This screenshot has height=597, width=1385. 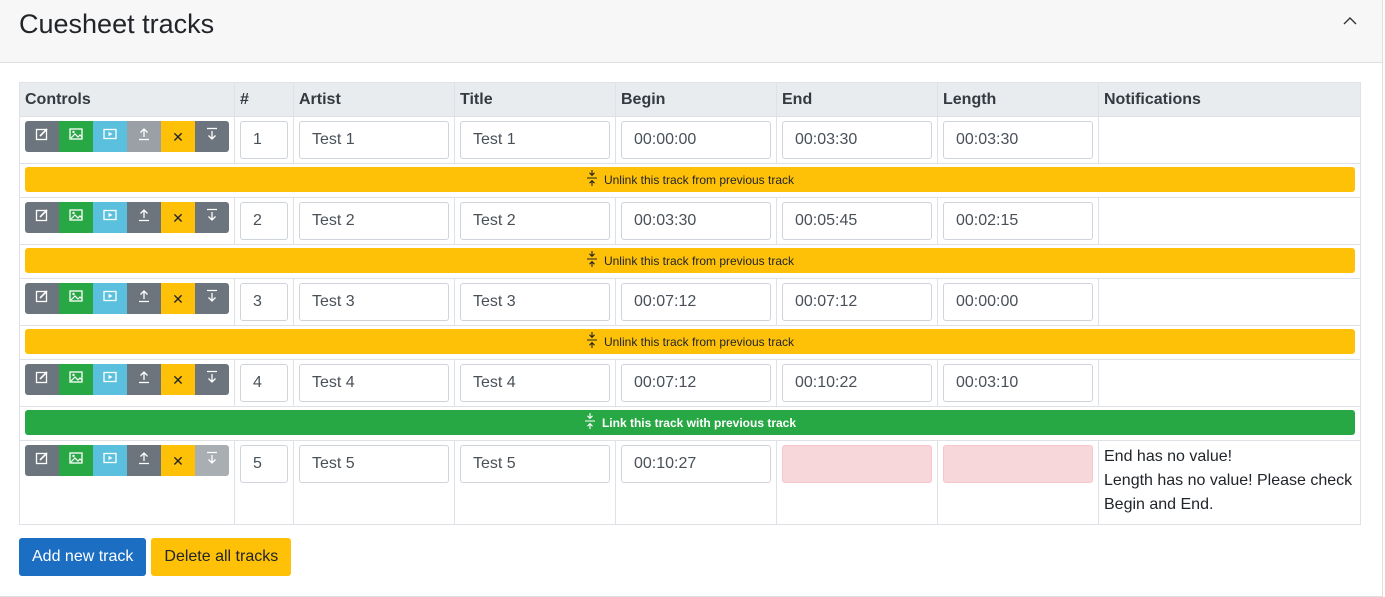 I want to click on move-up-icon, so click(x=144, y=460).